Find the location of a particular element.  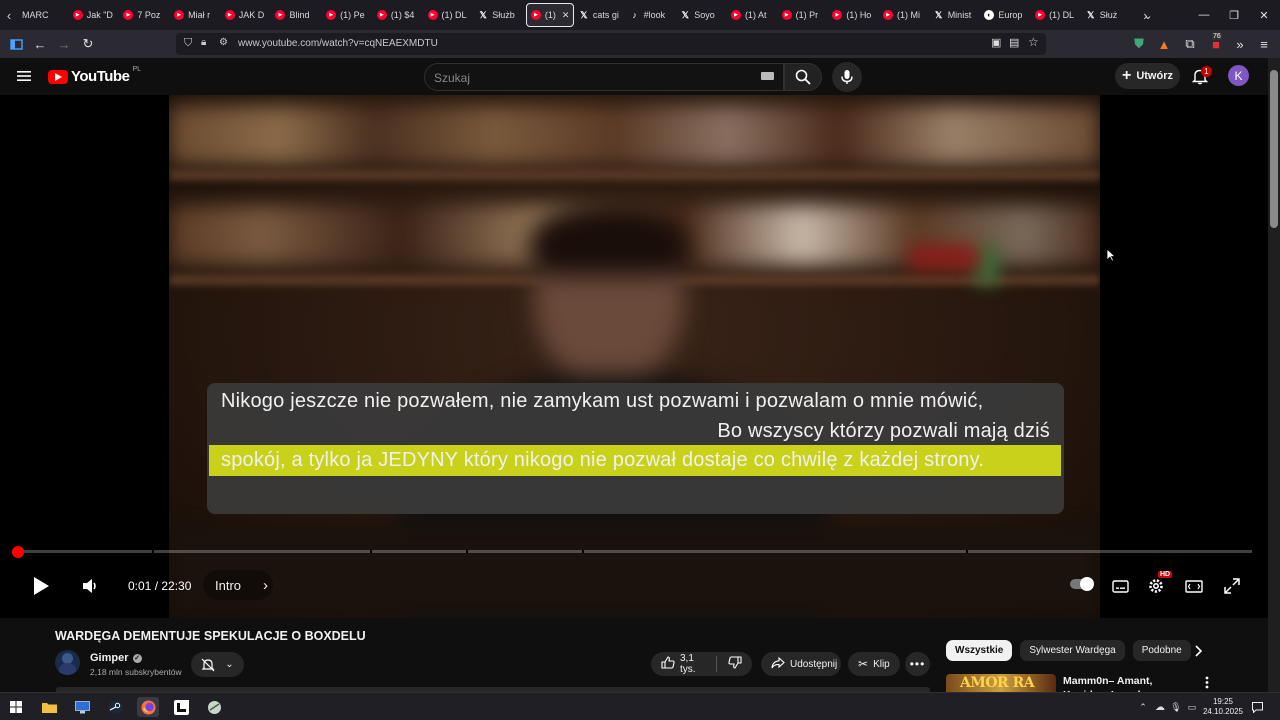

keyboard-icon is located at coordinates (767, 76).